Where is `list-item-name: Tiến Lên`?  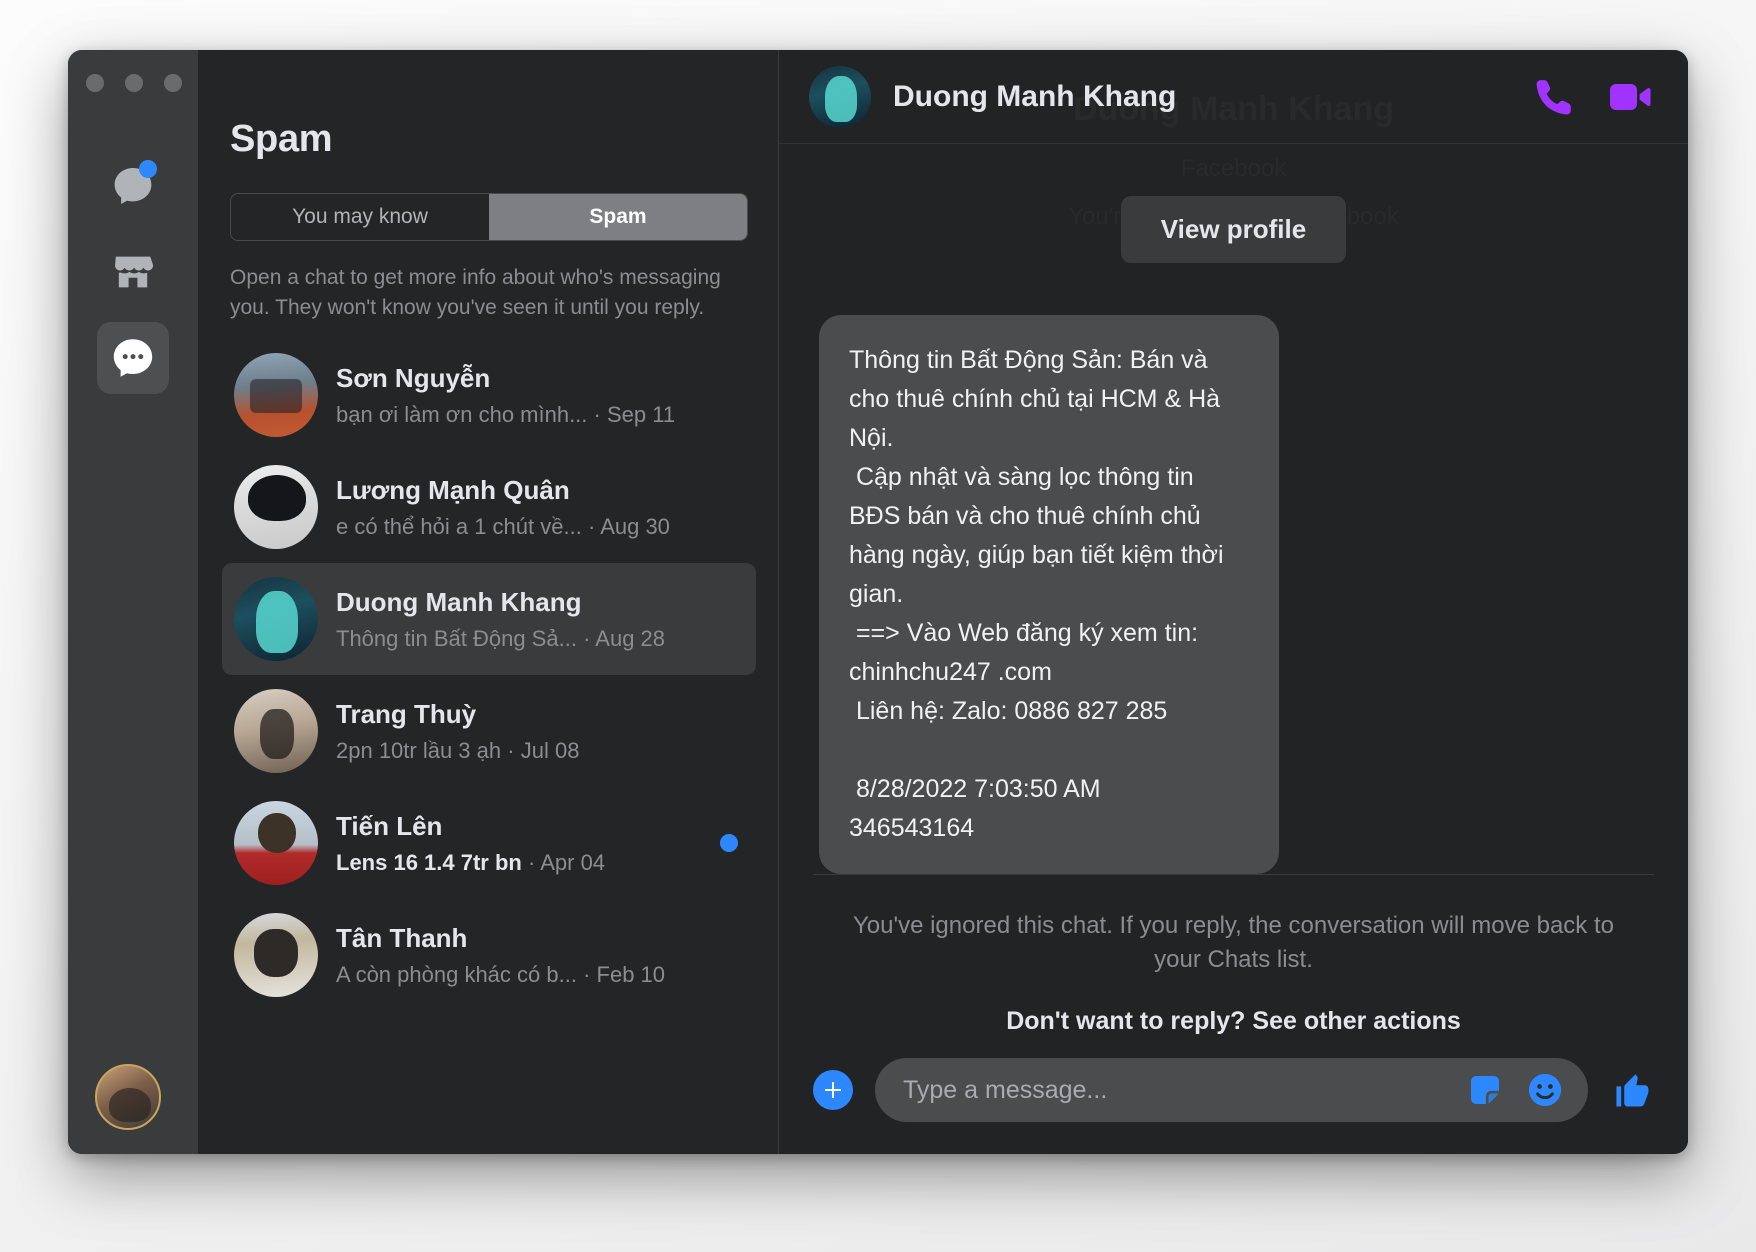
list-item-name: Tiến Lên is located at coordinates (389, 825).